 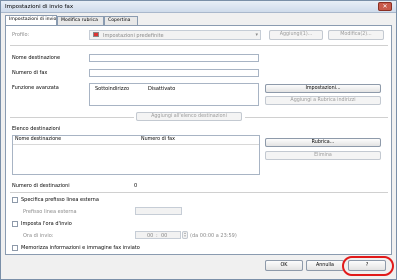 I want to click on add-to-address-book-button: Aggiungi a Rubrica indirizzi, so click(x=323, y=100).